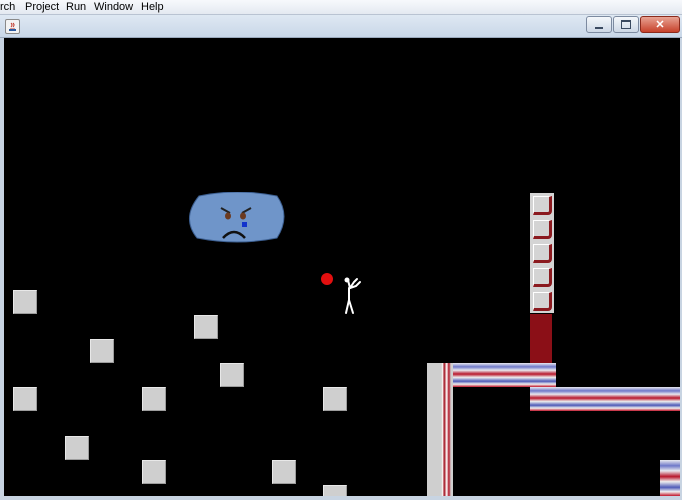 The image size is (682, 500). Describe the element at coordinates (352, 295) in the screenshot. I see `stick-figure-player` at that location.